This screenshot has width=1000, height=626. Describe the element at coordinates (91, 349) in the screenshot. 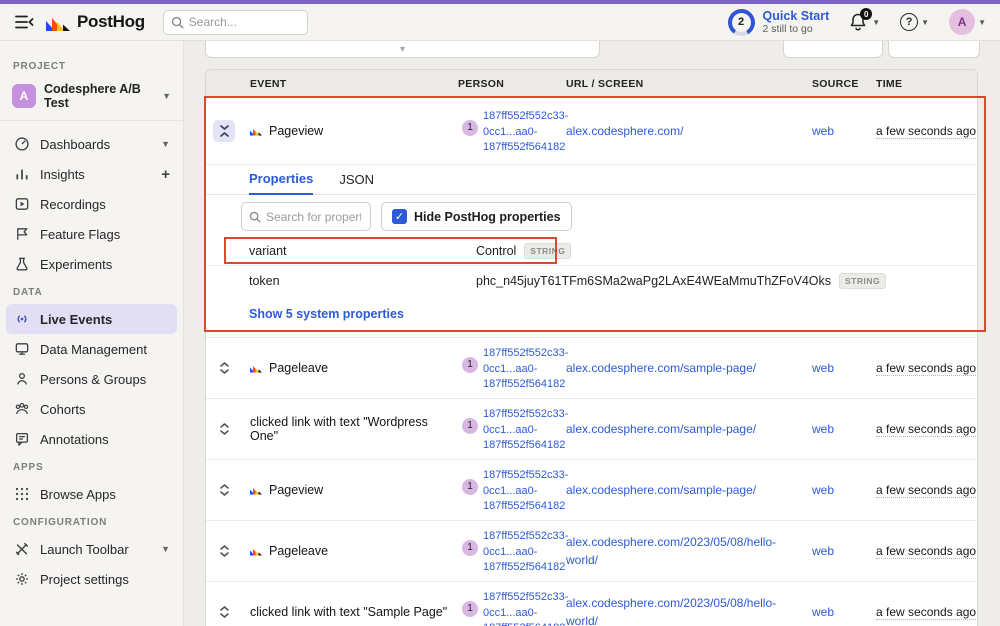

I see `sidebar-item-data-management: Data Management` at that location.